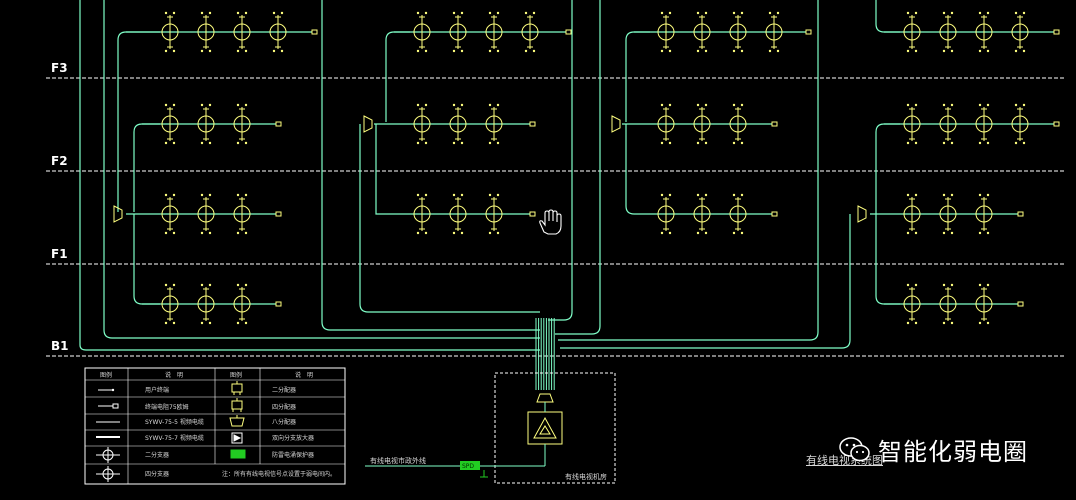 This screenshot has height=500, width=1076. Describe the element at coordinates (174, 422) in the screenshot. I see `legend-left-item-3: SYWV-75-5 视频电缆` at that location.